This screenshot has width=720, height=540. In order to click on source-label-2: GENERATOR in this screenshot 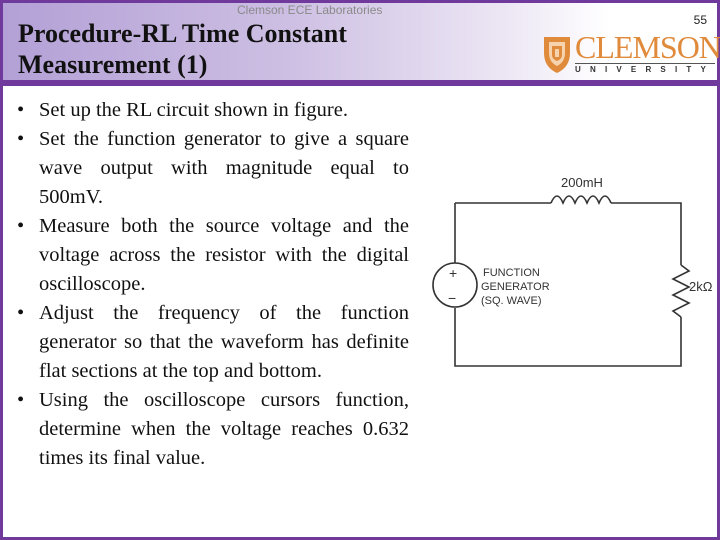, I will do `click(515, 287)`.